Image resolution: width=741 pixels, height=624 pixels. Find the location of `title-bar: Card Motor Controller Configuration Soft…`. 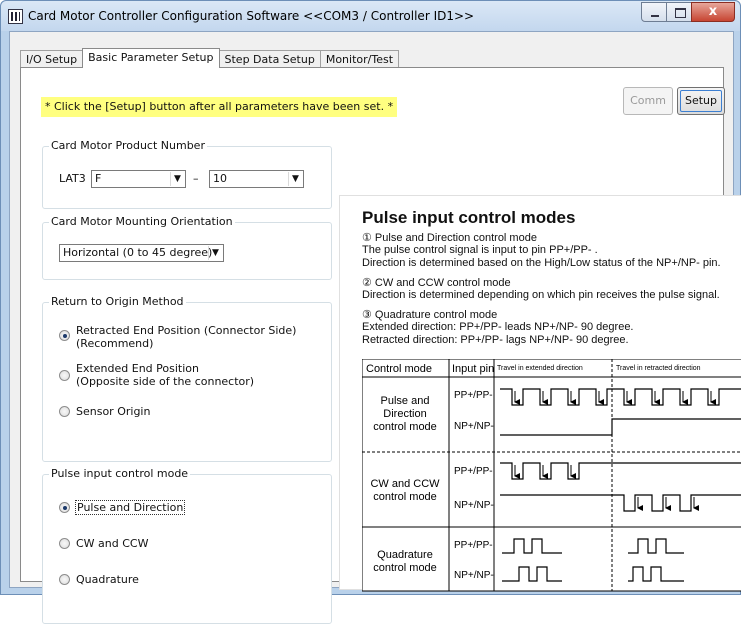

title-bar: Card Motor Controller Configuration Soft… is located at coordinates (370, 16).